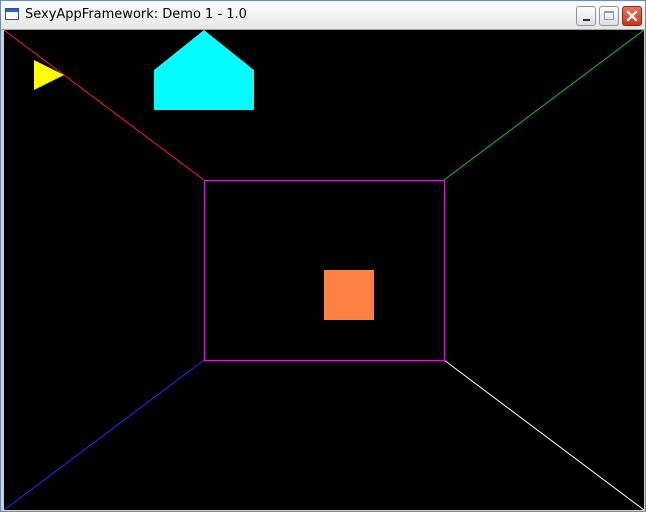 The height and width of the screenshot is (512, 646). Describe the element at coordinates (49, 75) in the screenshot. I see `yellow-triangle` at that location.